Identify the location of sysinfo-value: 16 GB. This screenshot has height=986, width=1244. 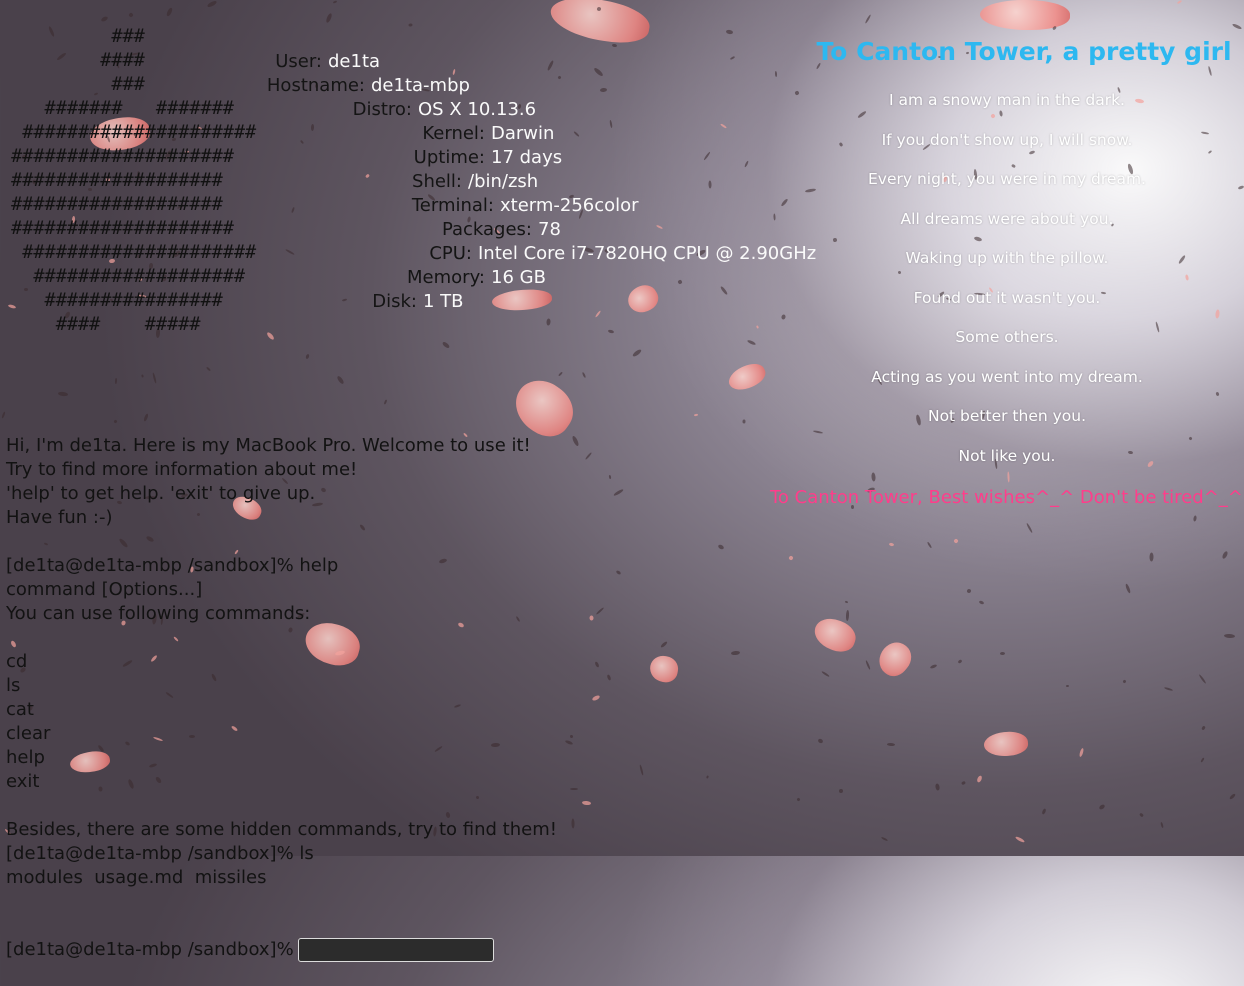
(518, 277).